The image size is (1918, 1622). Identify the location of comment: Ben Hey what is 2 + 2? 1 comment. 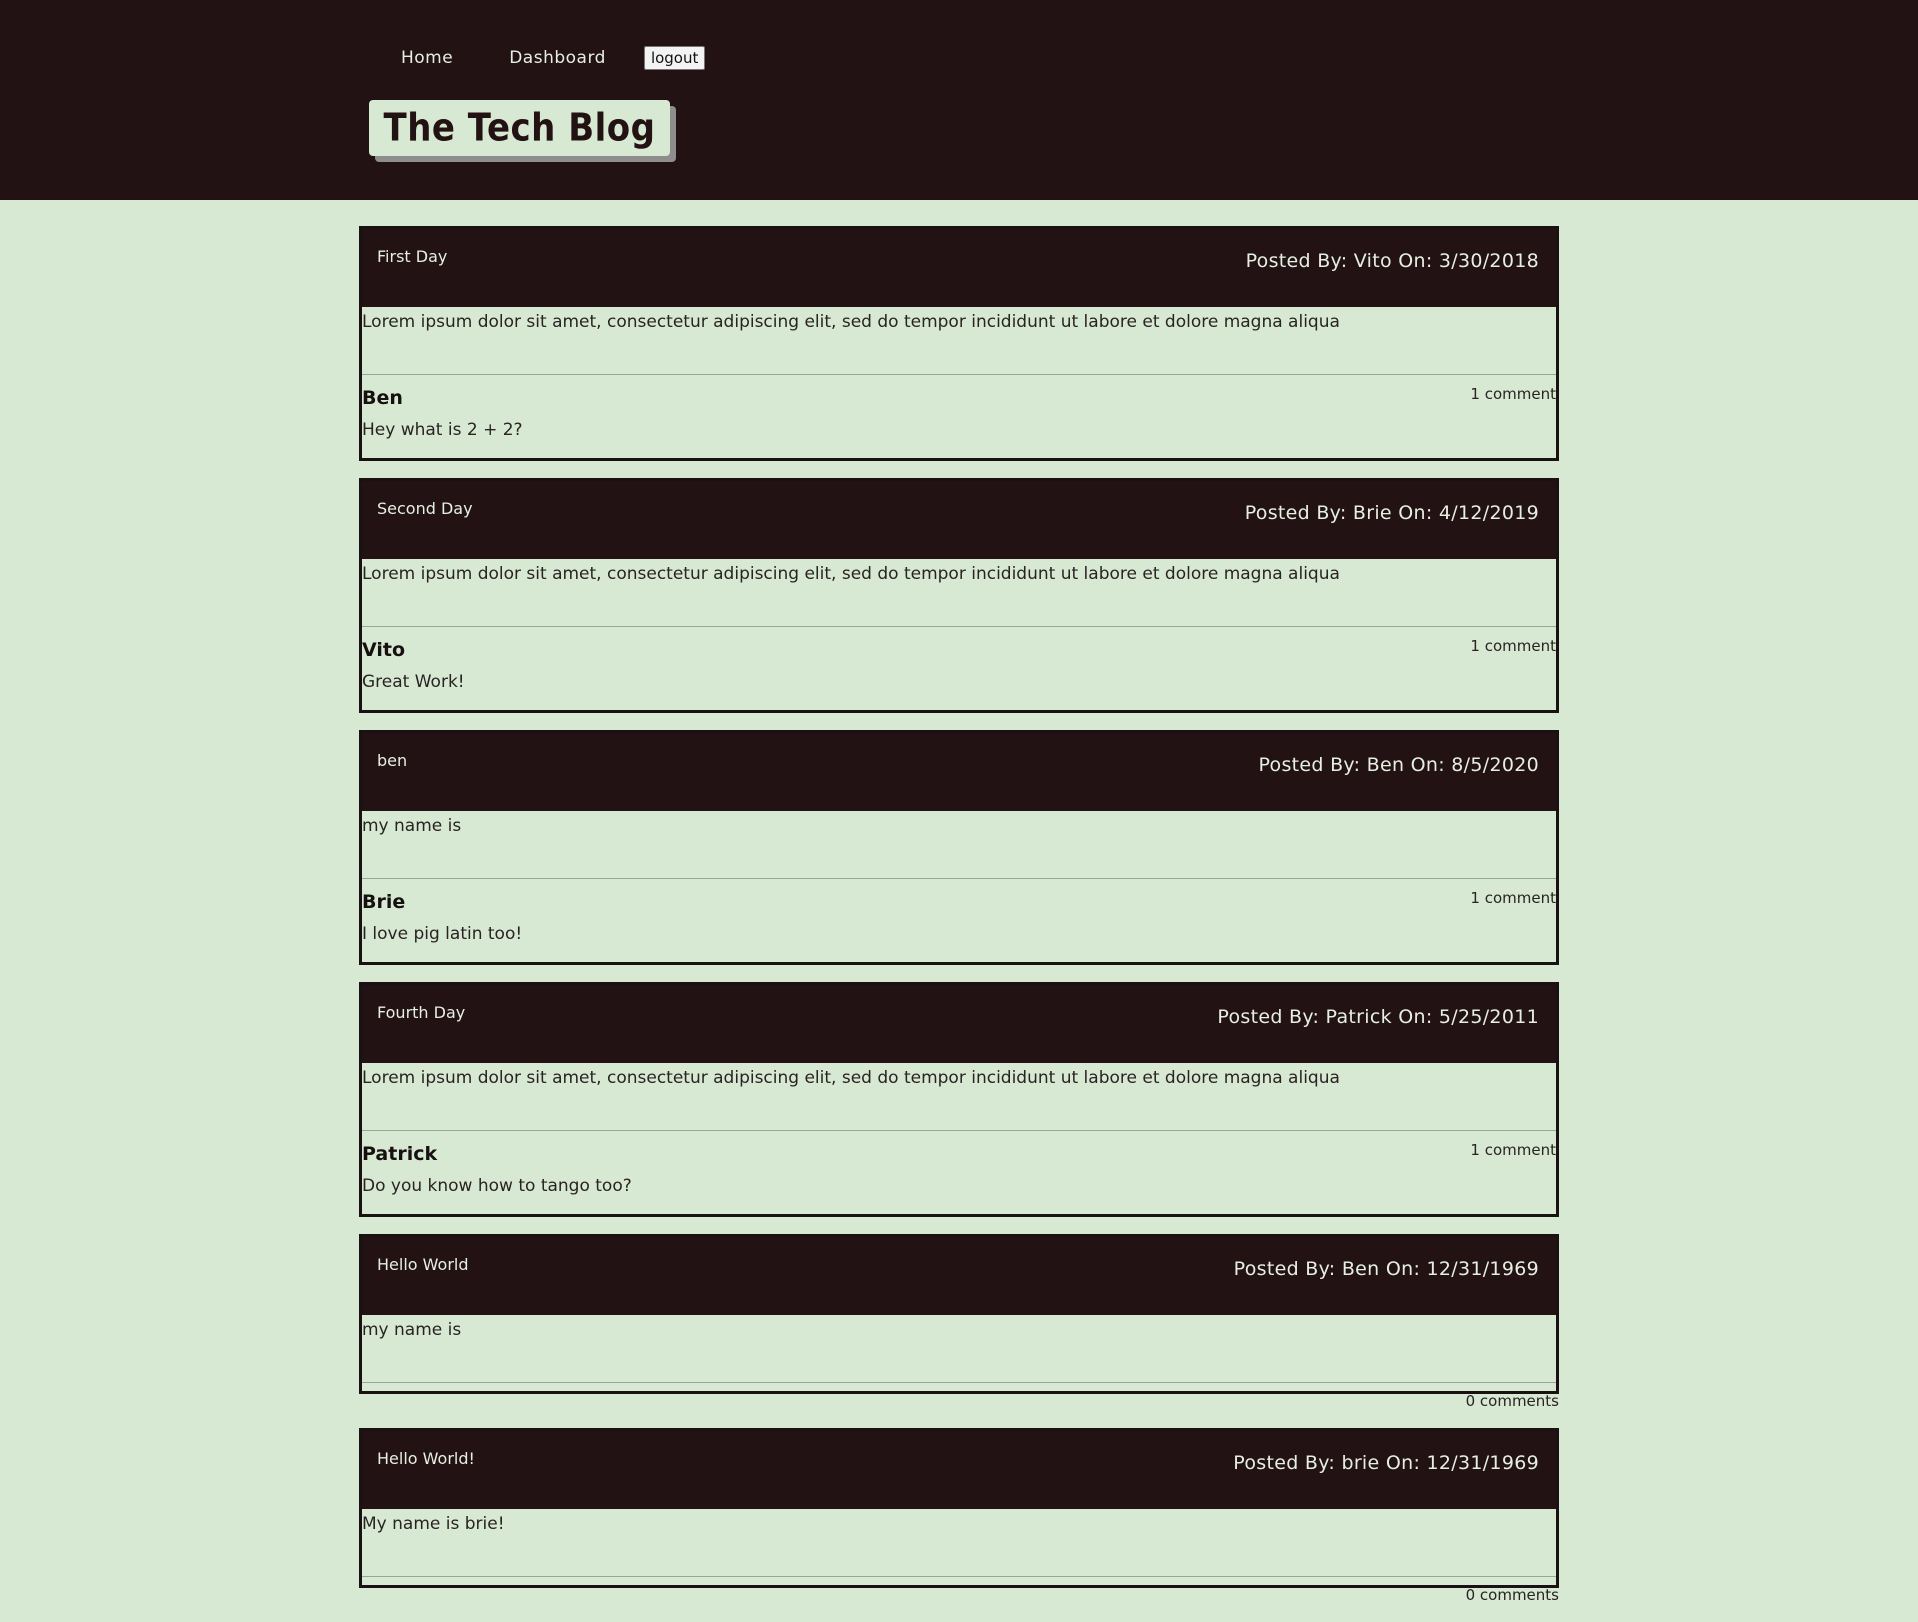
(959, 416).